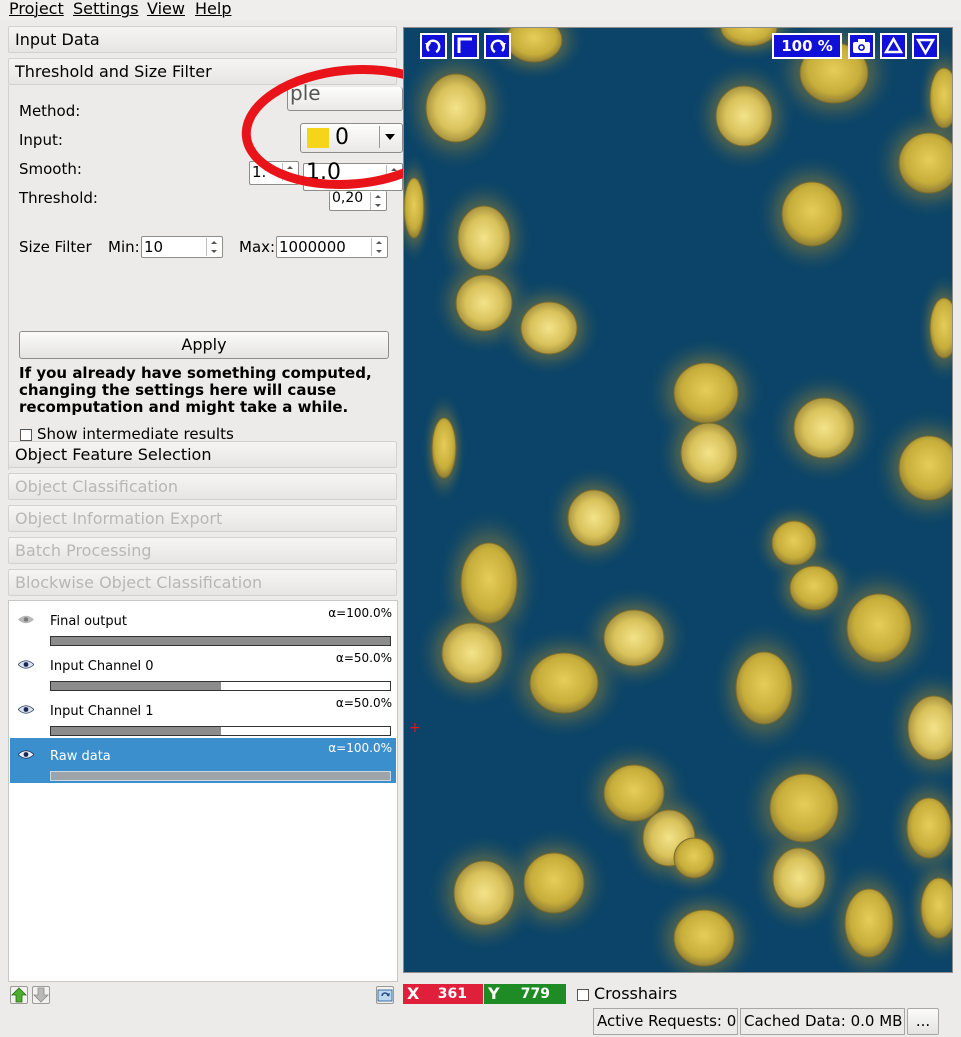  I want to click on screenshot-button, so click(861, 46).